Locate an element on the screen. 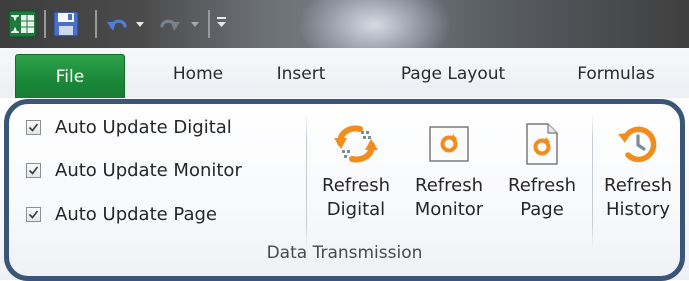  undo-icon is located at coordinates (117, 24).